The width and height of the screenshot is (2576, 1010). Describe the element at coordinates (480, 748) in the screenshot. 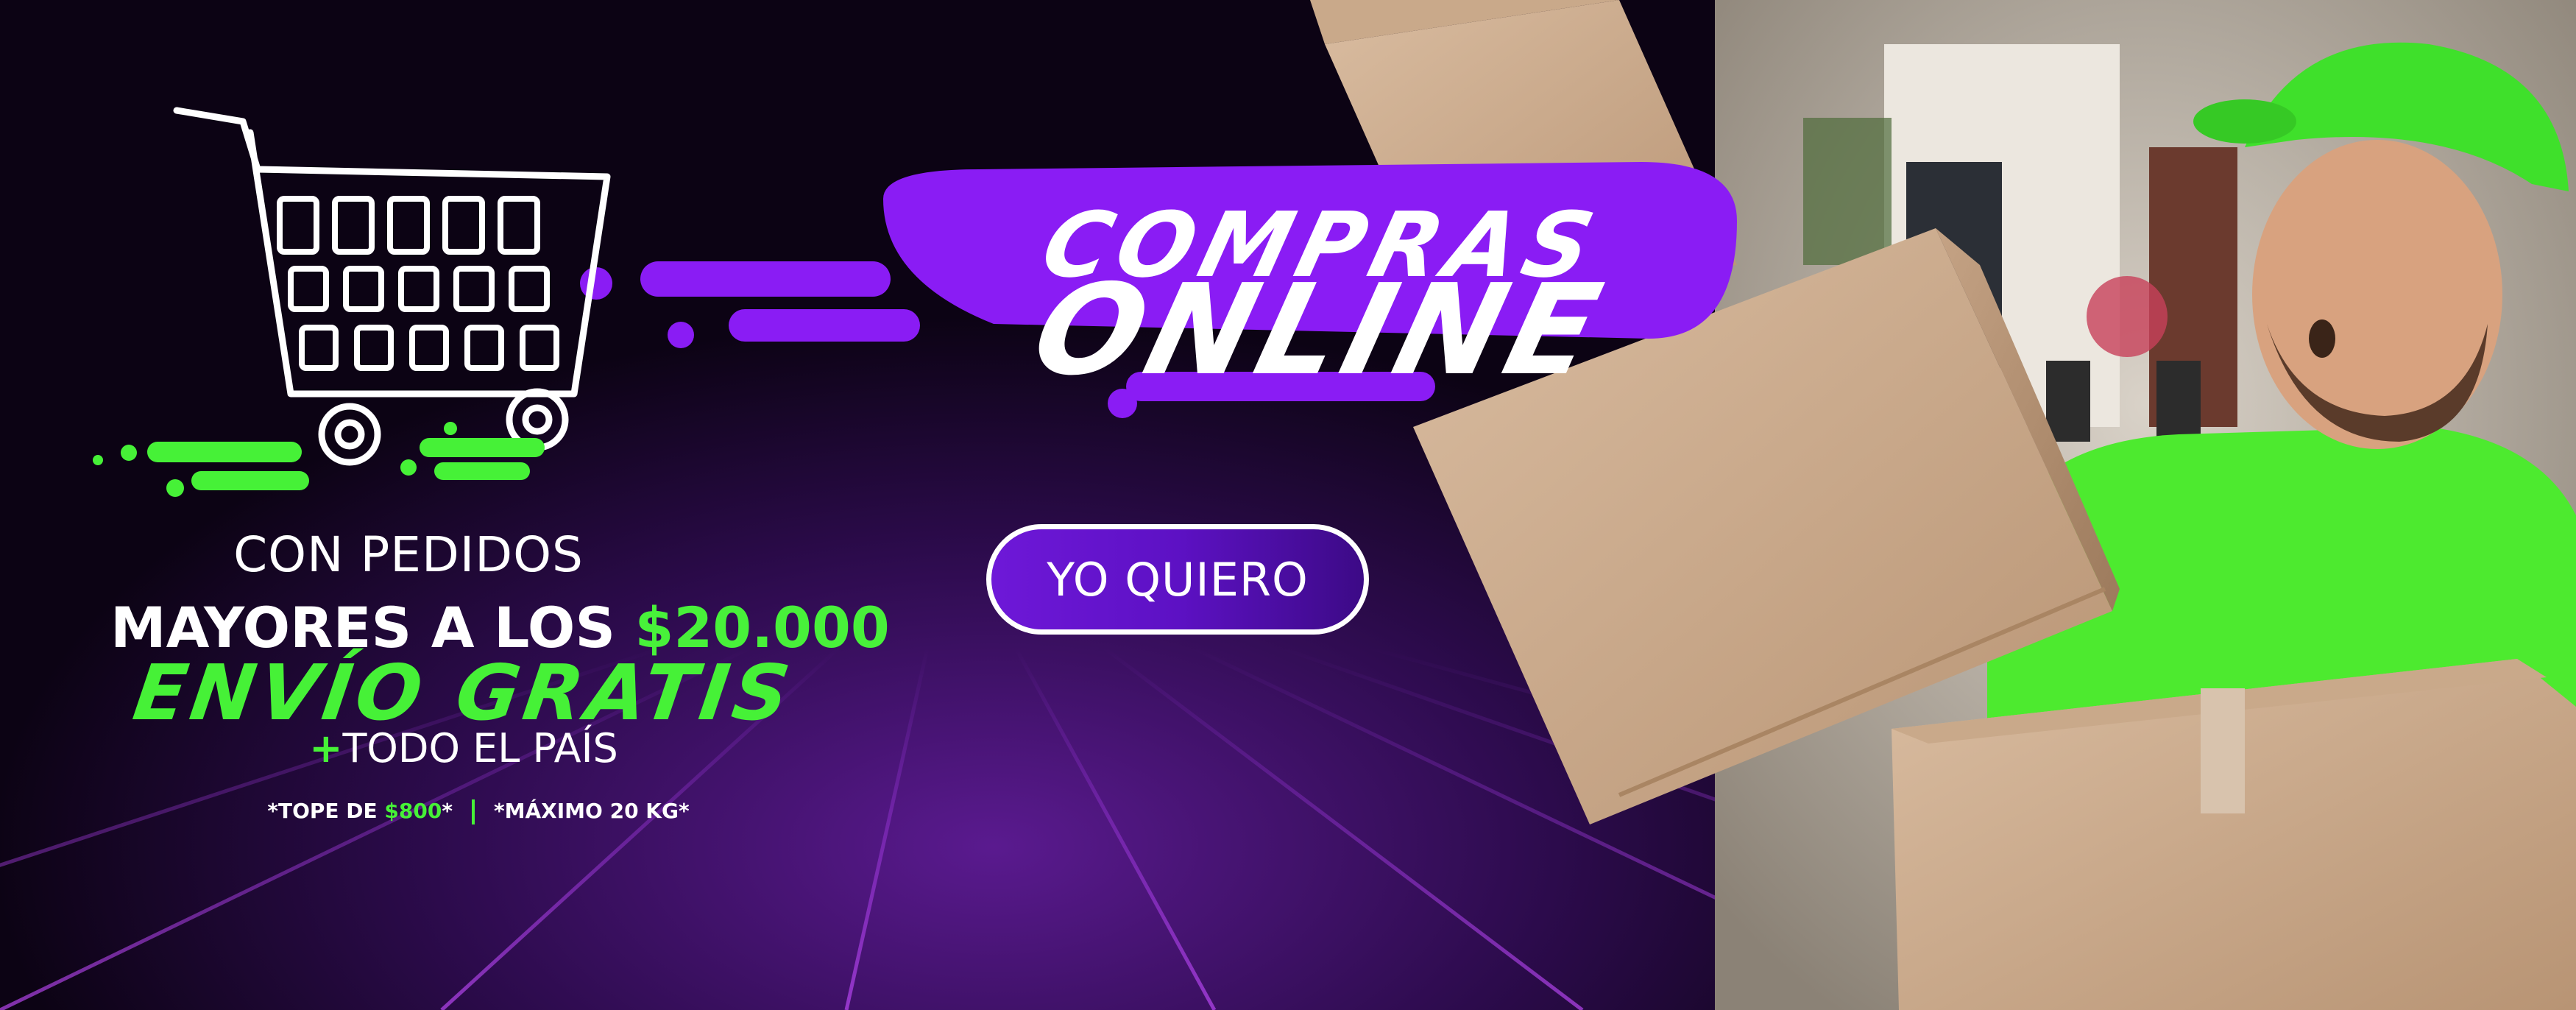

I see `coverage-text: TODO EL PAÍS` at that location.